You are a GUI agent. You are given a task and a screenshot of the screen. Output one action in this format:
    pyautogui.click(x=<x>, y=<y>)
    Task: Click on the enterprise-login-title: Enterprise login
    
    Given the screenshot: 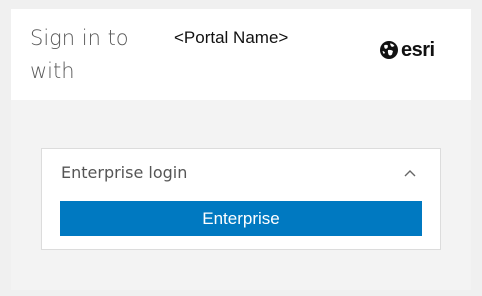 What is the action you would take?
    pyautogui.click(x=124, y=172)
    